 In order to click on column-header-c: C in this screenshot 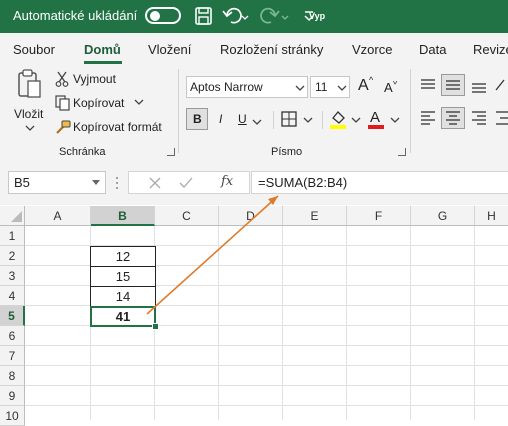, I will do `click(187, 216)`.